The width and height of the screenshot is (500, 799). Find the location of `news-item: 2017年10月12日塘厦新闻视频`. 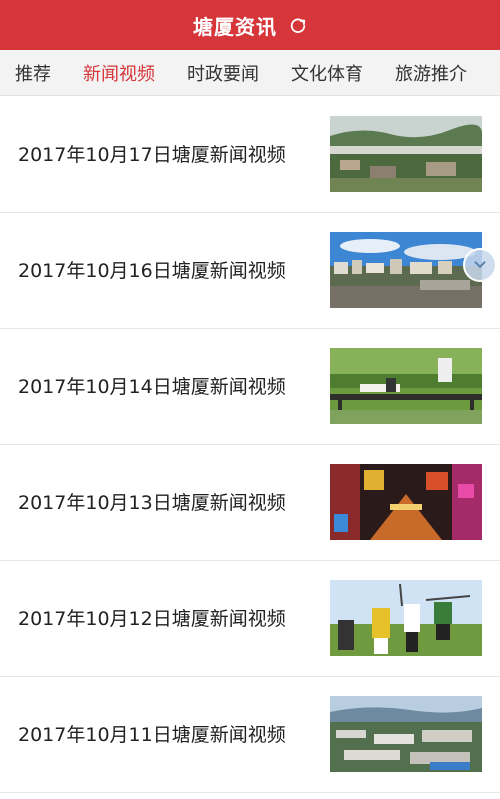

news-item: 2017年10月12日塘厦新闻视频 is located at coordinates (250, 619).